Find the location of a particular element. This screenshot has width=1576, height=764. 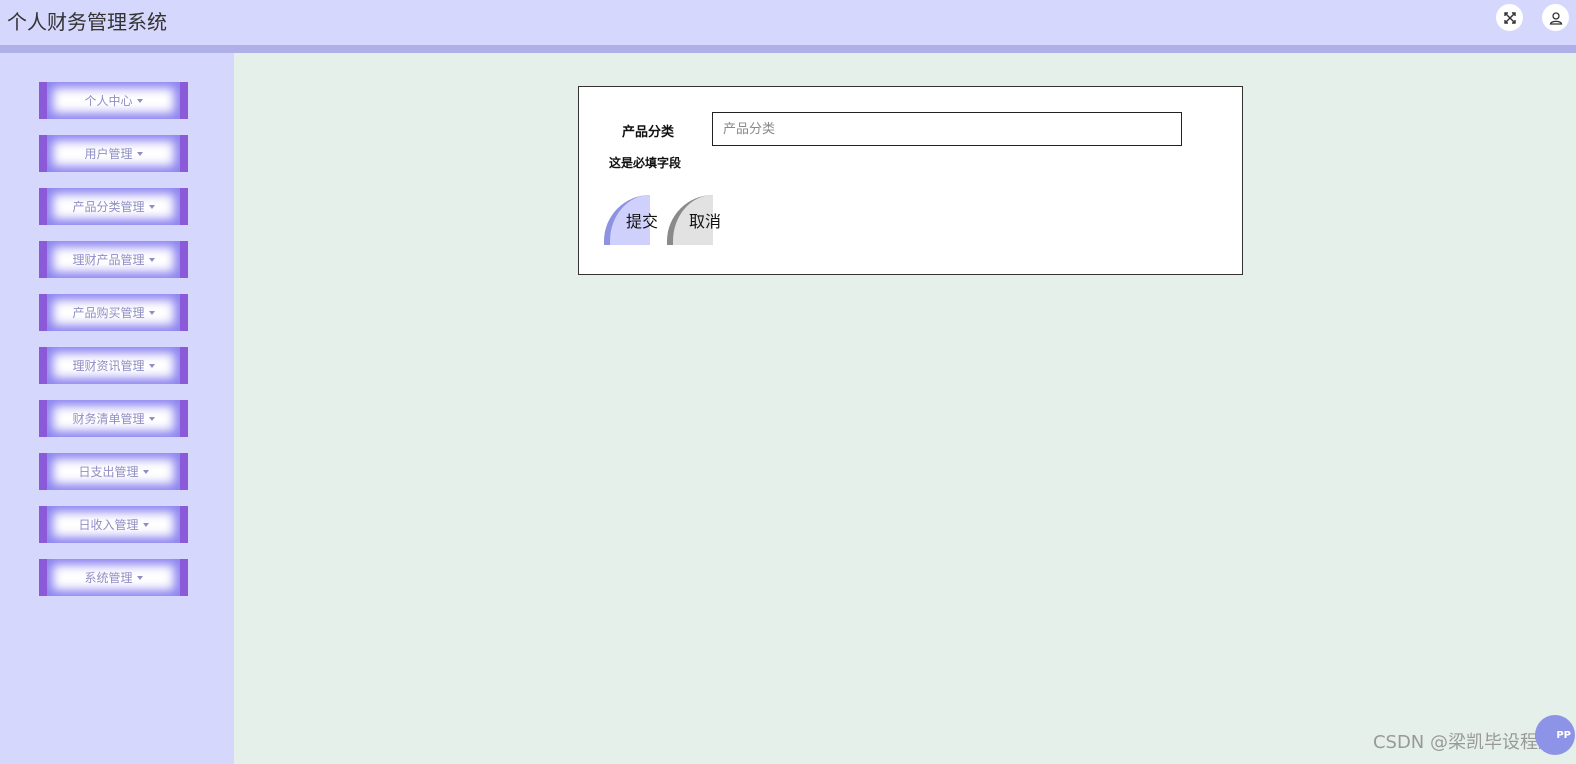

header-divider is located at coordinates (788, 49).